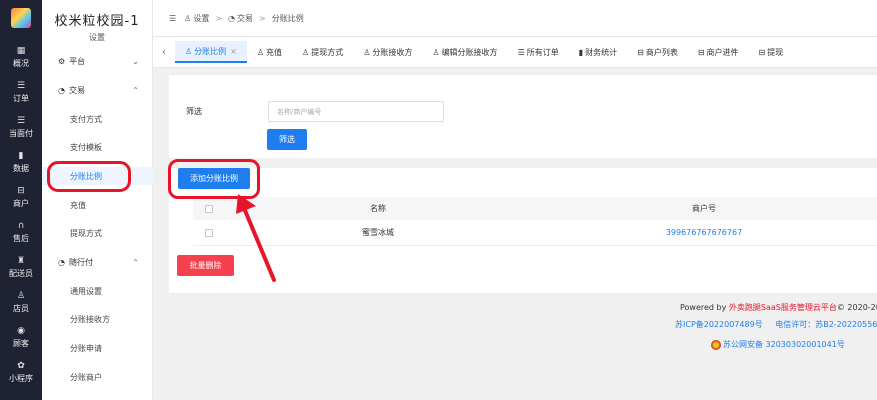 This screenshot has height=400, width=877. What do you see at coordinates (21, 98) in the screenshot?
I see `rail-item-label: 订单` at bounding box center [21, 98].